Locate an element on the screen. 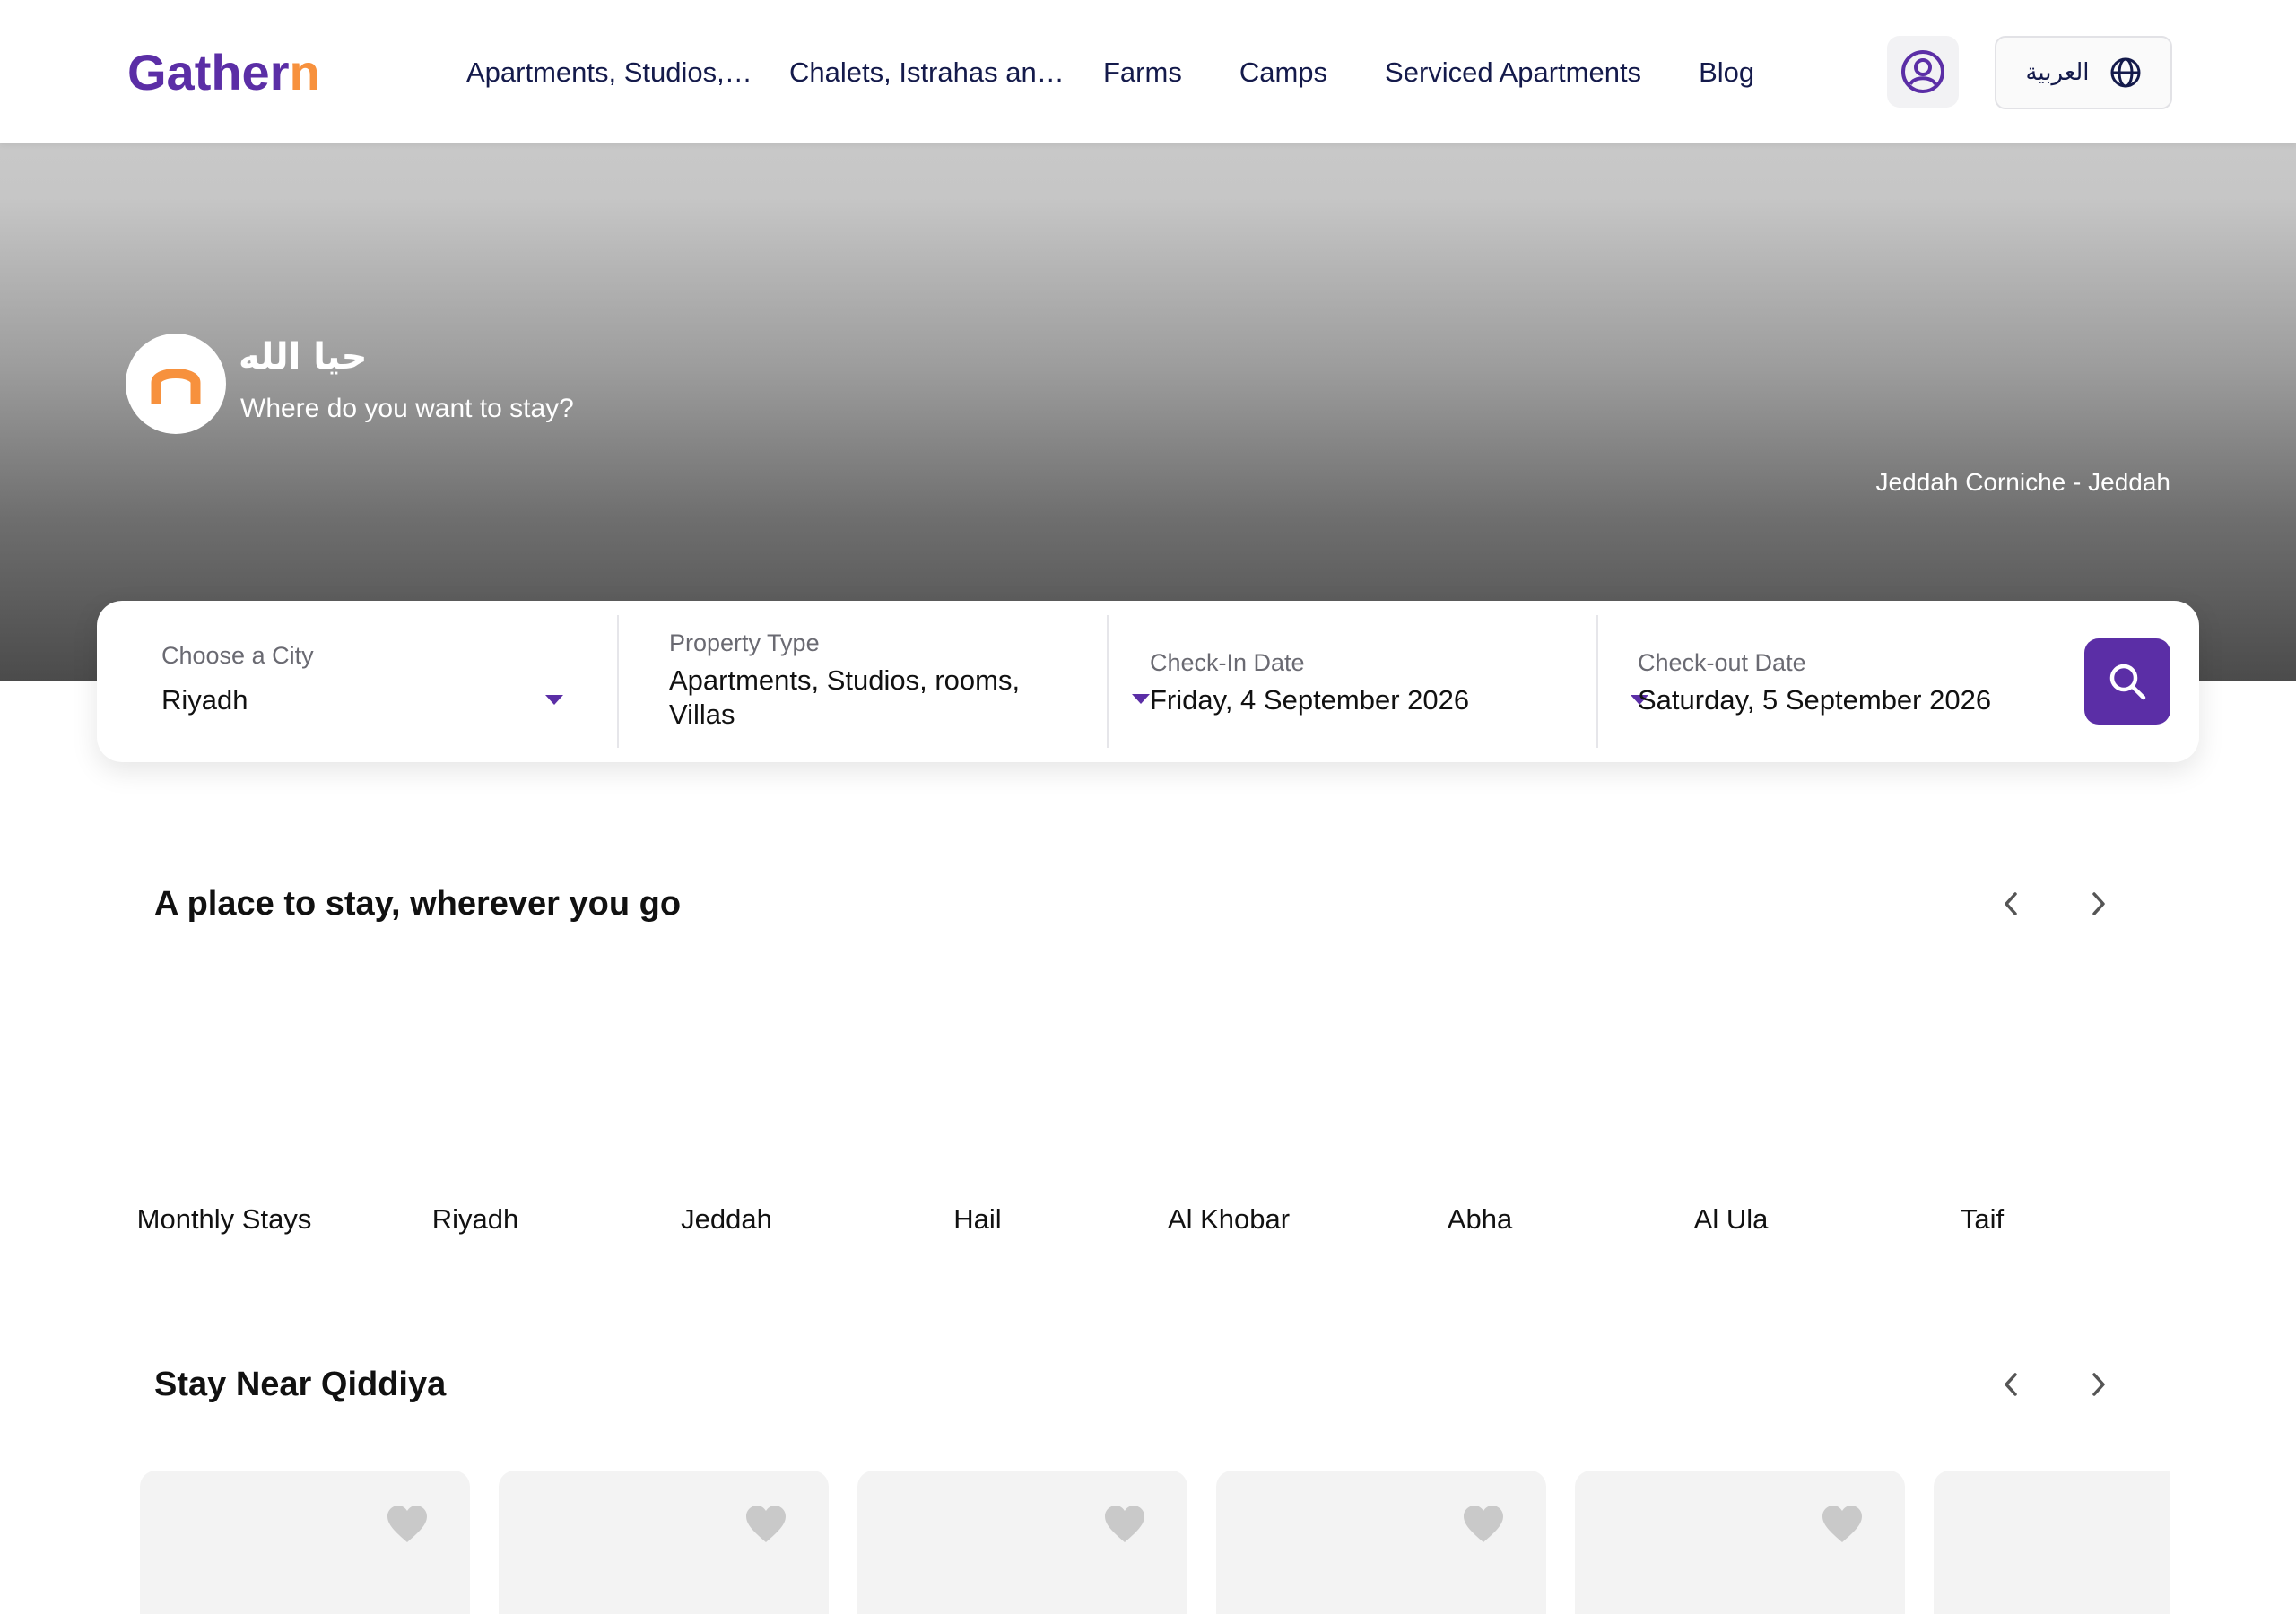 This screenshot has height=1614, width=2296. user-circle-icon is located at coordinates (1922, 71).